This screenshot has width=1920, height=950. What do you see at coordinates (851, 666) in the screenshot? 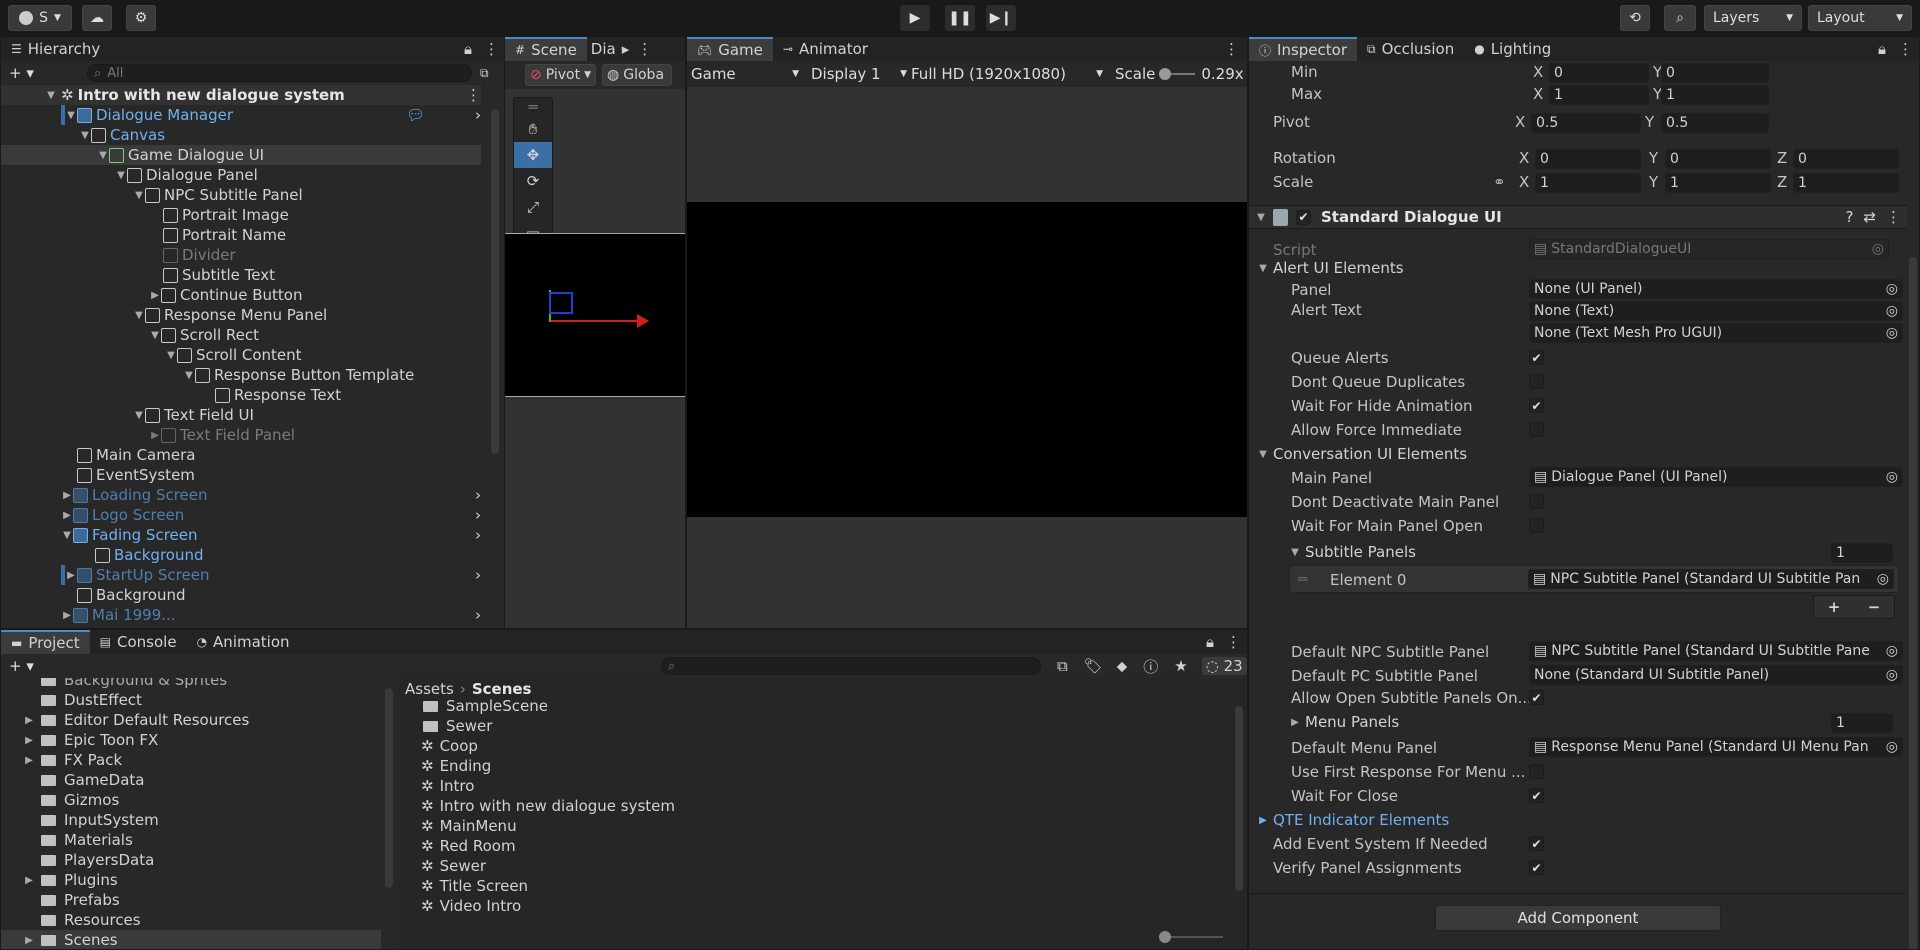
I see `project-search-input: ⌕` at bounding box center [851, 666].